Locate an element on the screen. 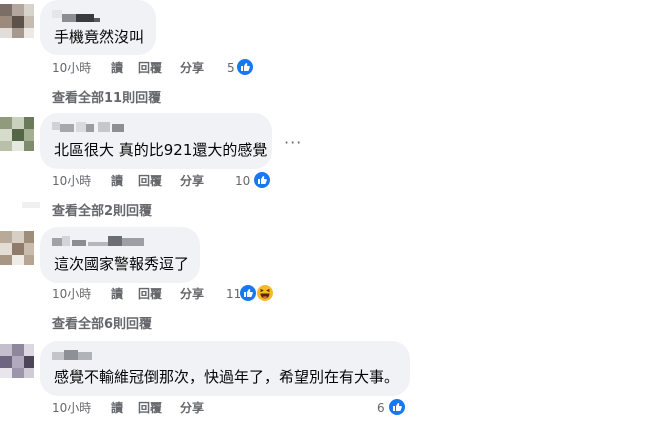  more-options-button: ··· is located at coordinates (293, 142).